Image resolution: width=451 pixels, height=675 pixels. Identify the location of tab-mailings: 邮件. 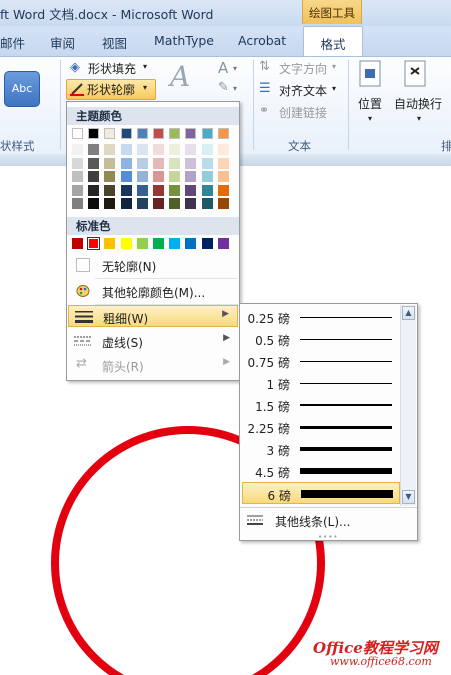
(12, 42).